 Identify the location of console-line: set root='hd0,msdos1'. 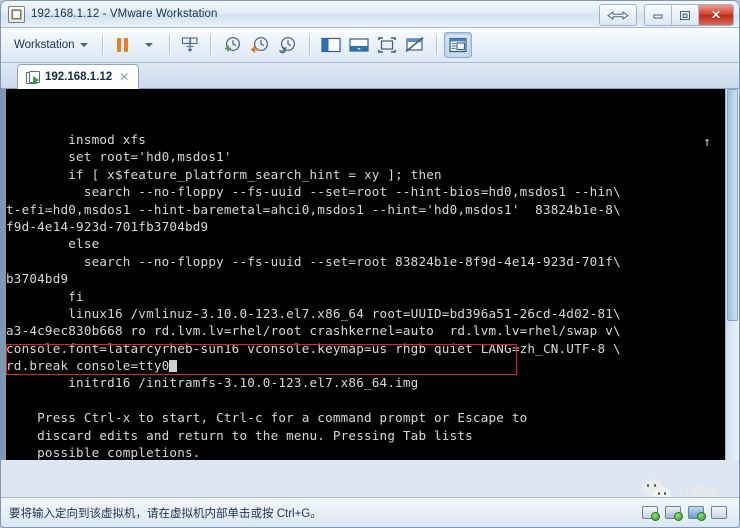
(119, 157).